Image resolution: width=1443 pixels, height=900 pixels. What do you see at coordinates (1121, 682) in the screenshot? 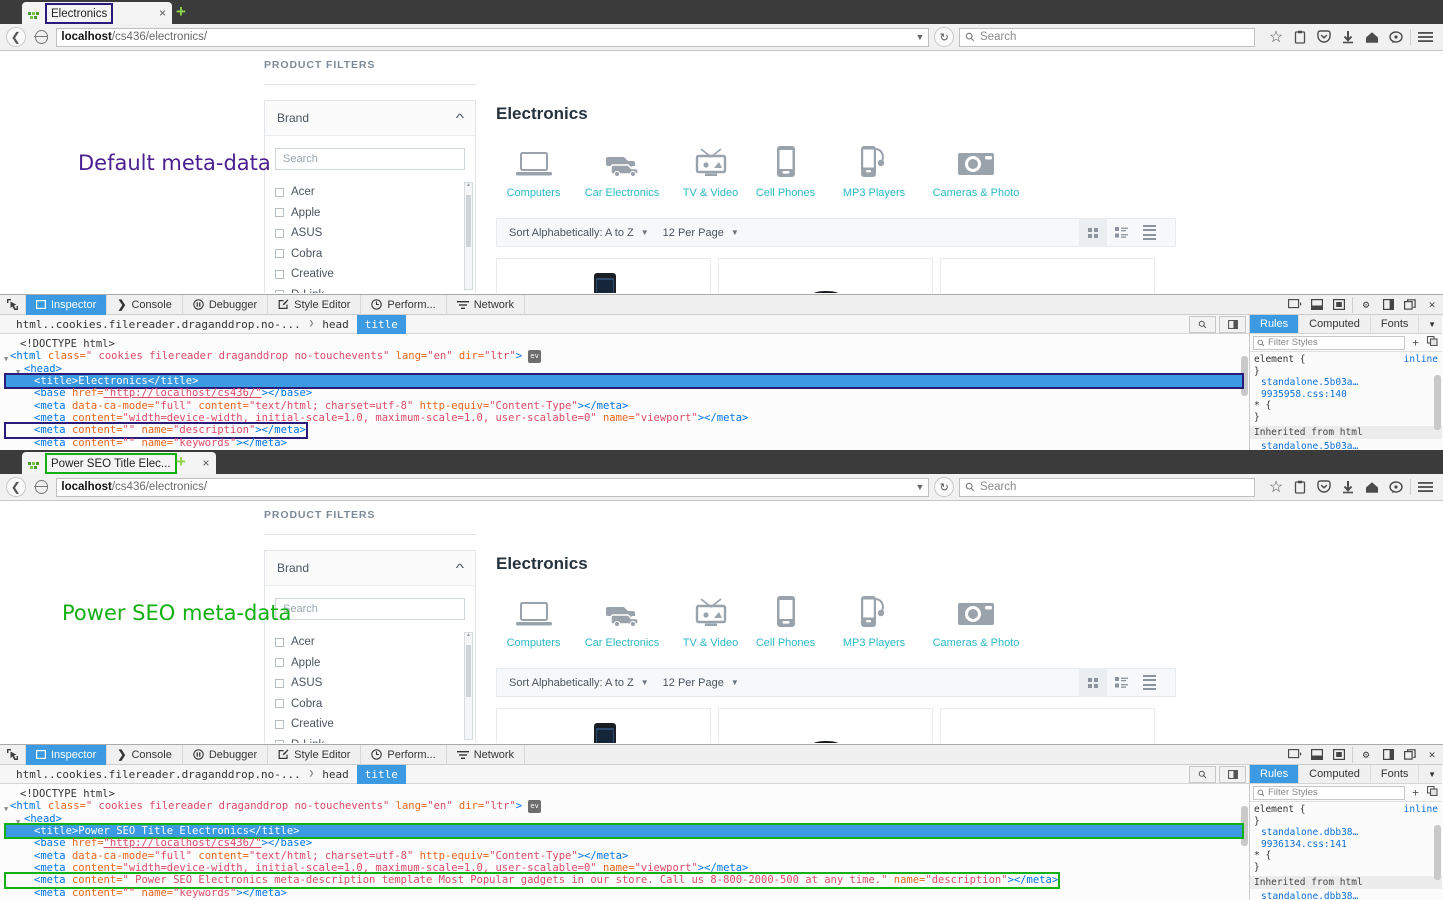
I see `list-grid-view-icon` at bounding box center [1121, 682].